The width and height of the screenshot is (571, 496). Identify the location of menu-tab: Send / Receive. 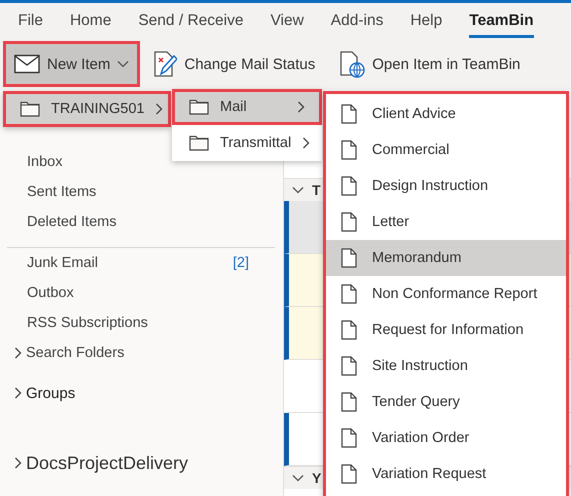
(191, 23).